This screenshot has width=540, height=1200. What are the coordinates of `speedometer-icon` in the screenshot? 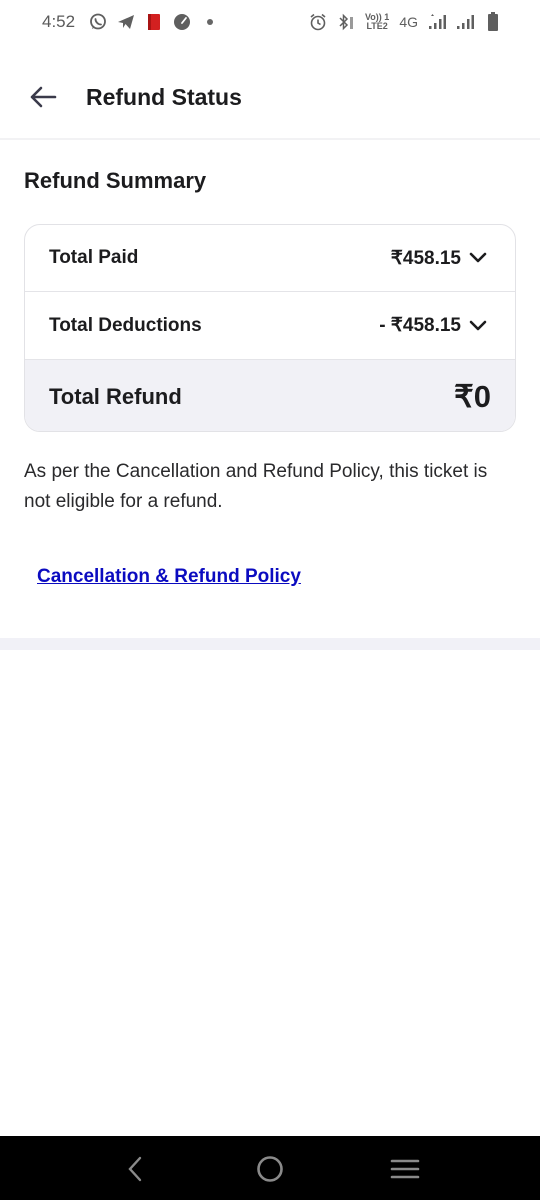 It's located at (182, 22).